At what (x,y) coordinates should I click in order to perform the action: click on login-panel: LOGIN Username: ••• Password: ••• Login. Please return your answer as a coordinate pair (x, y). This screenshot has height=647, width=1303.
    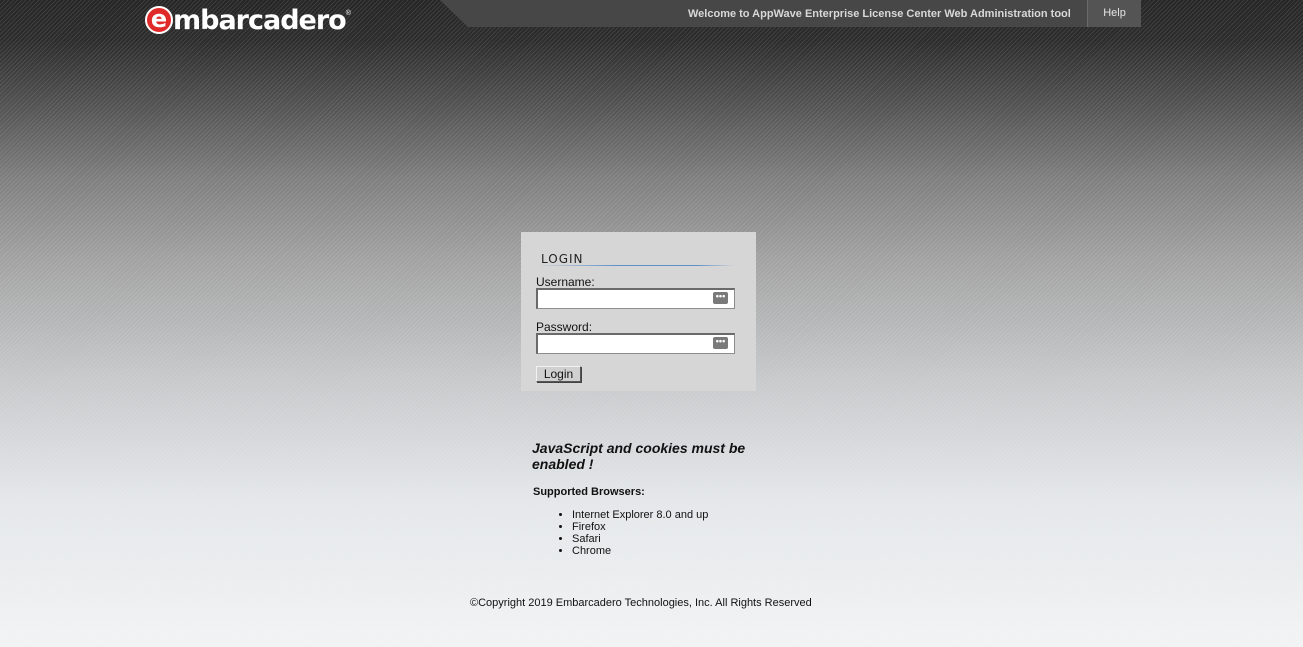
    Looking at the image, I should click on (638, 311).